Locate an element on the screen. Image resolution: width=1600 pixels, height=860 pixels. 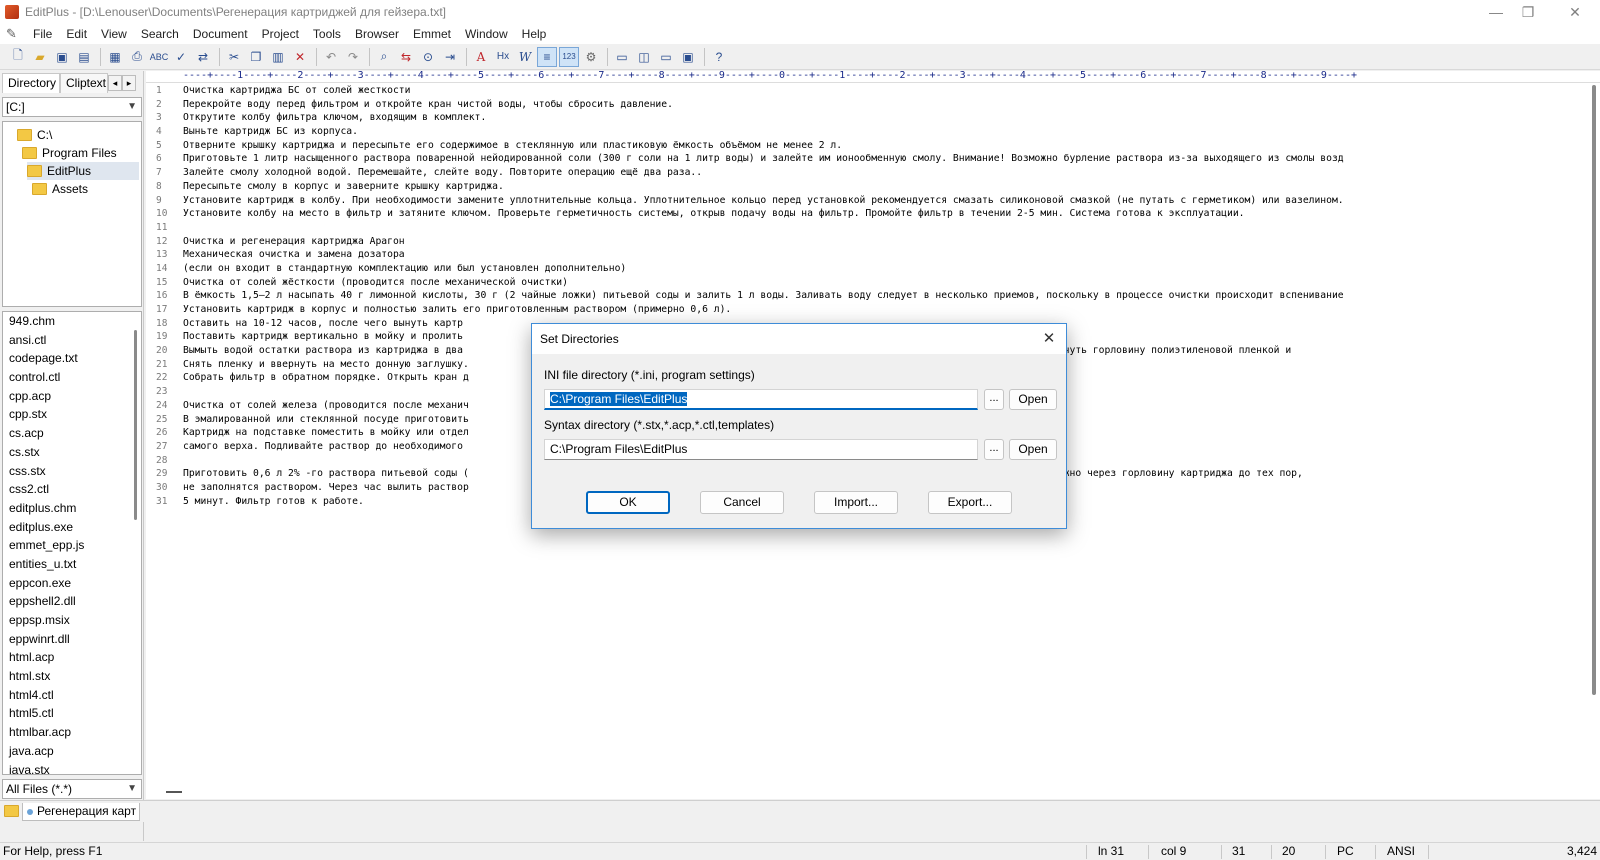
font-icon: A is located at coordinates (481, 57).